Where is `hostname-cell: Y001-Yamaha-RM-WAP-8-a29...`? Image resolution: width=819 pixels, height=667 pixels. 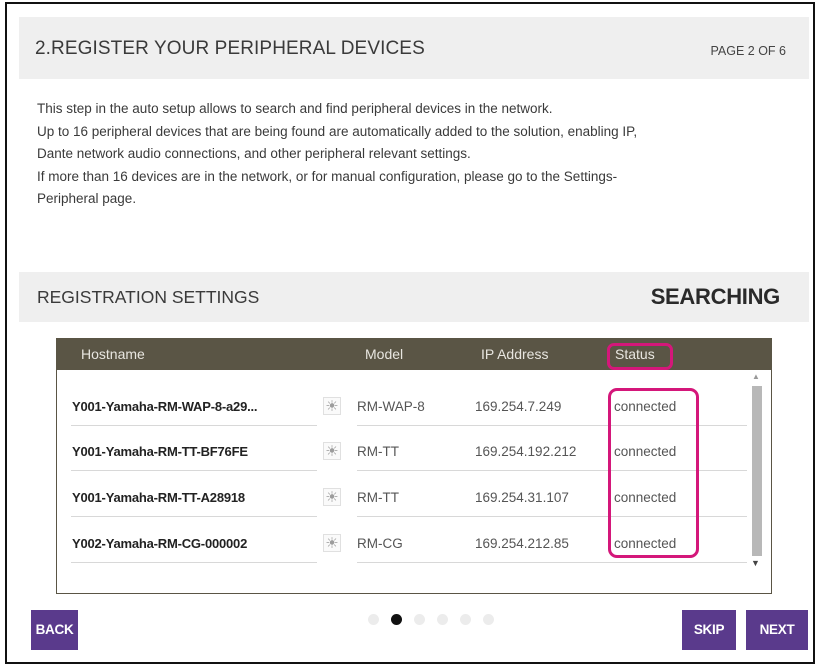
hostname-cell: Y001-Yamaha-RM-WAP-8-a29... is located at coordinates (165, 406).